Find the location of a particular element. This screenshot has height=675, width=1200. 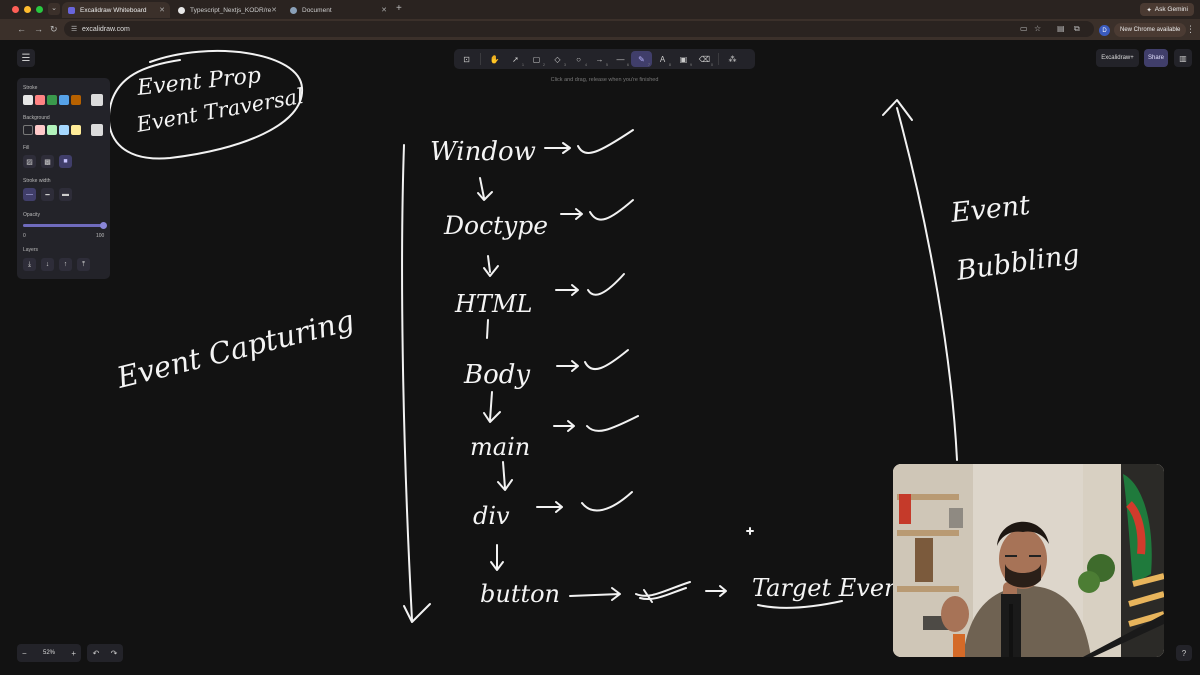

rectangle-tool: ▢ 2 is located at coordinates (536, 59).